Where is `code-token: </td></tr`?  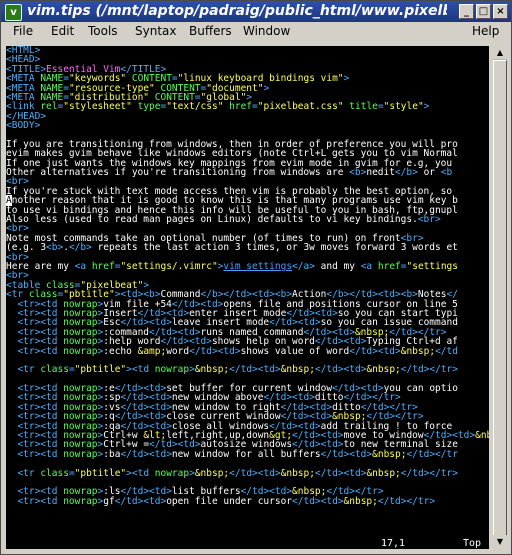
code-token: </td></tr is located at coordinates (432, 454).